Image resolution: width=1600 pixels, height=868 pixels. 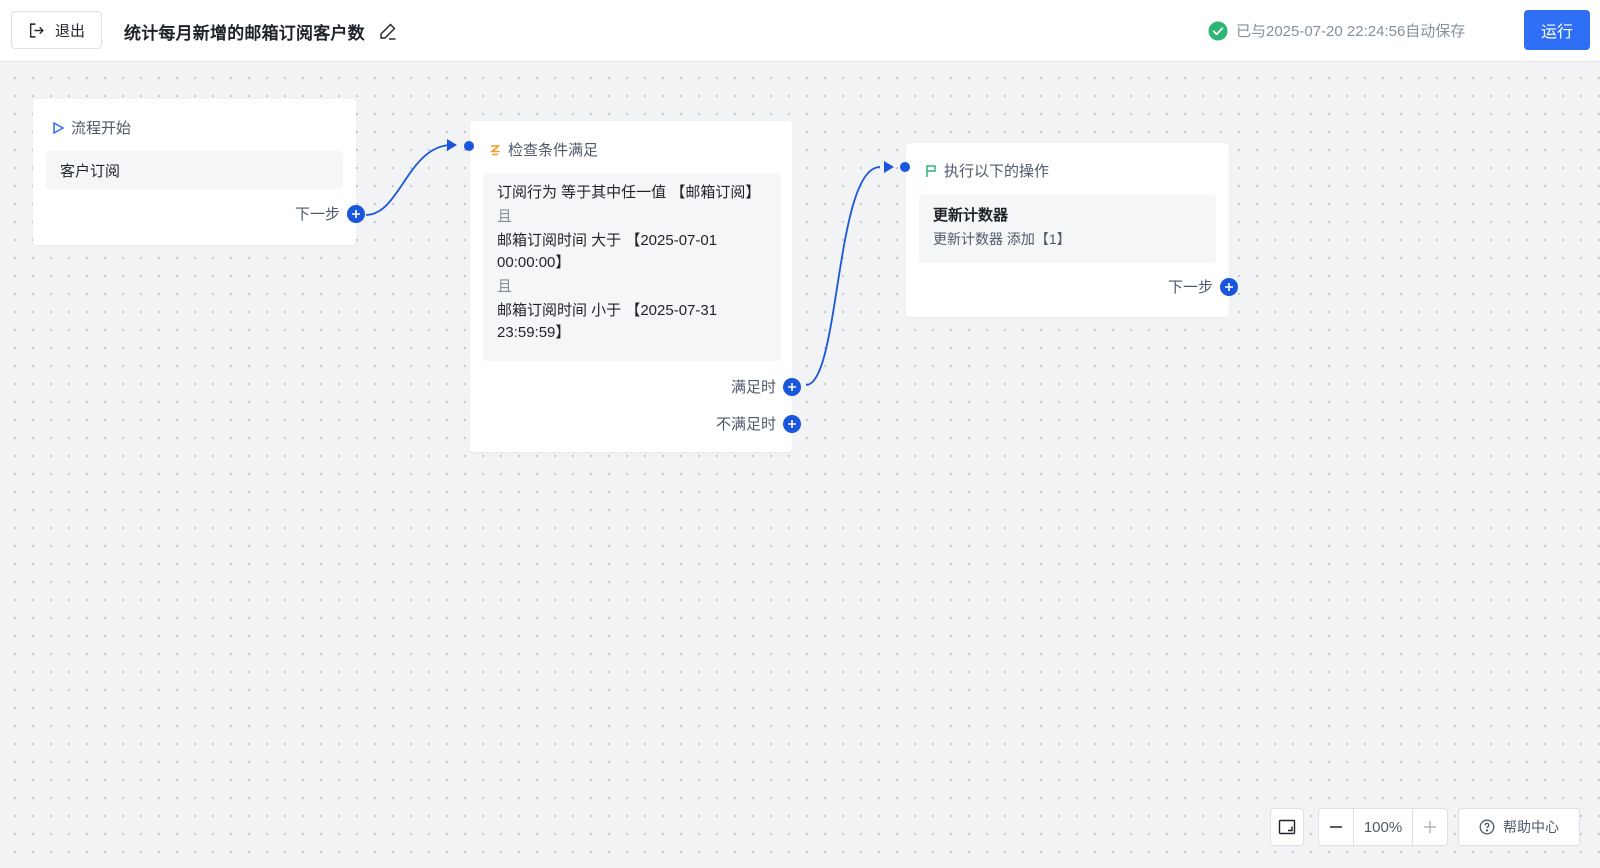 I want to click on condition-yes-port: 满足时, so click(x=766, y=386).